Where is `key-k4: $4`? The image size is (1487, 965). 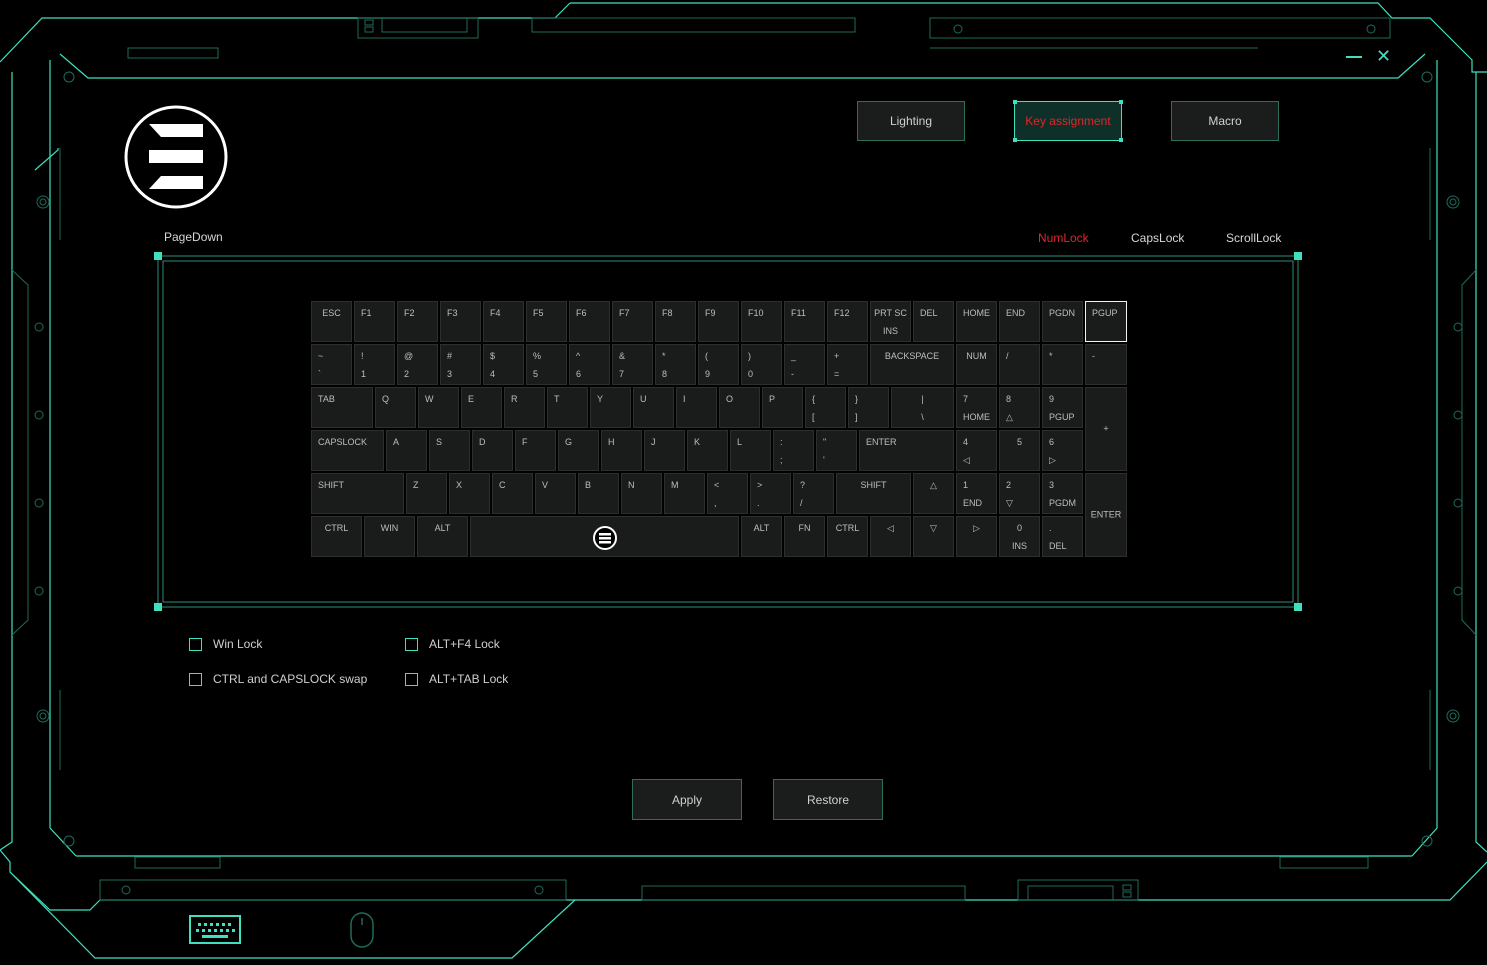
key-k4: $4 is located at coordinates (503, 364).